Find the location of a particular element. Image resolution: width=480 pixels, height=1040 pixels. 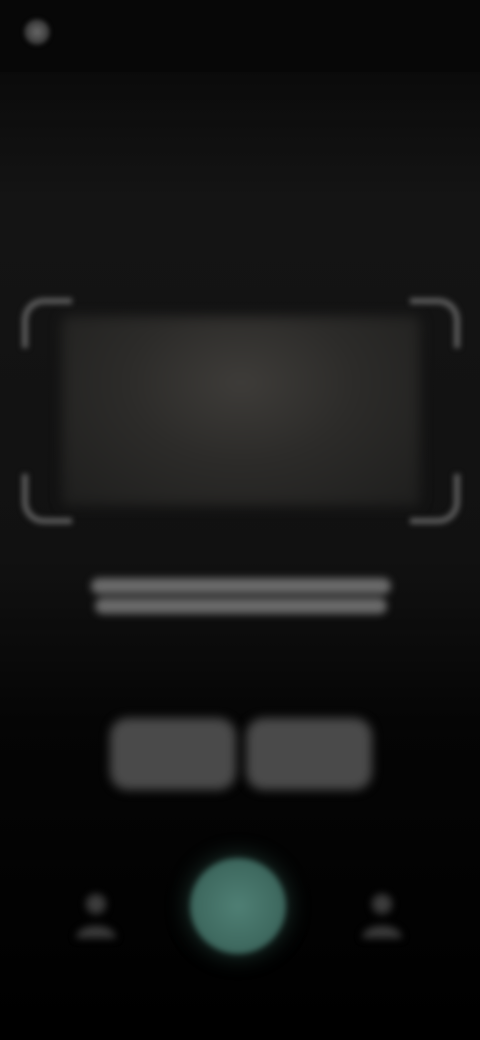

camera-preview is located at coordinates (241, 411).